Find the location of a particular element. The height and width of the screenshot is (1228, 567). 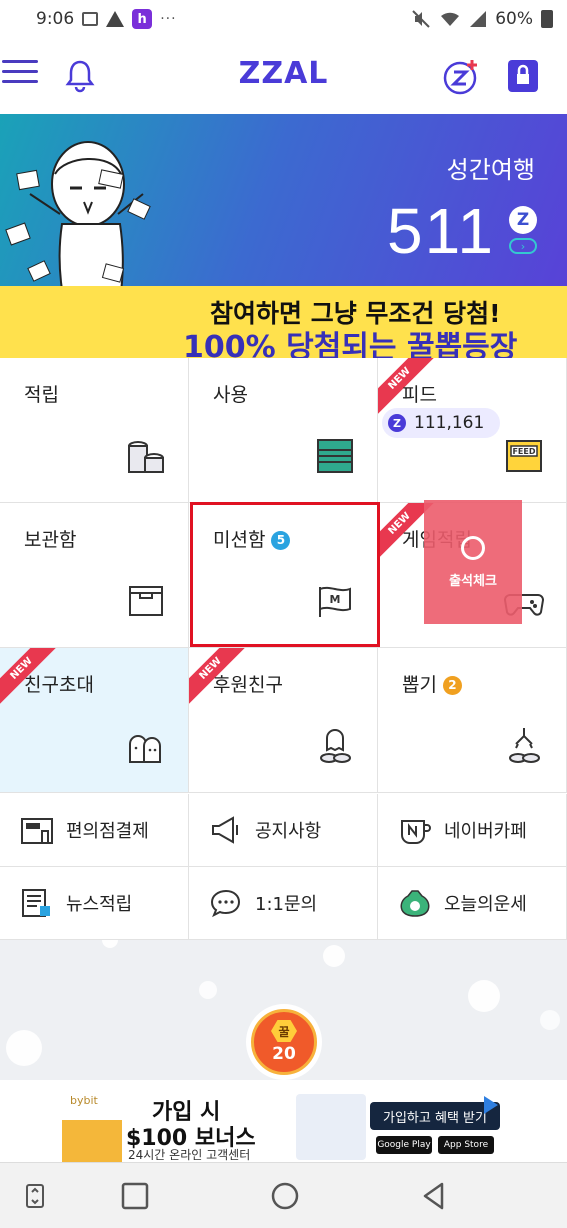

status-bar: 9:06 h ··· 60% is located at coordinates (283, 19).